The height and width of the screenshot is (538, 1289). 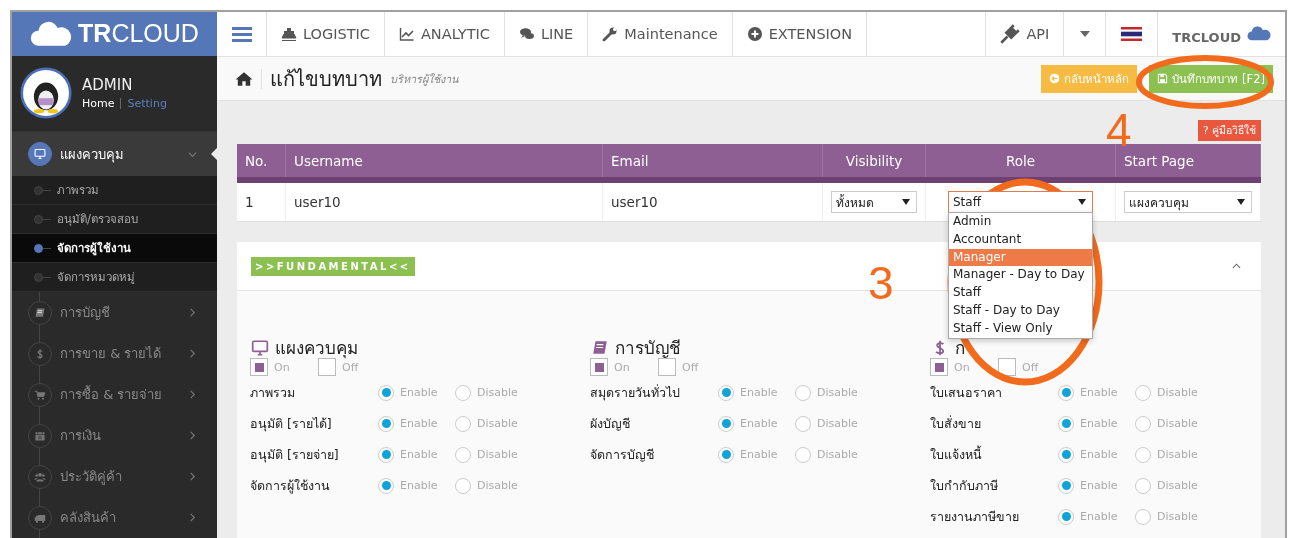 What do you see at coordinates (546, 34) in the screenshot?
I see `top-nav-link: LINE` at bounding box center [546, 34].